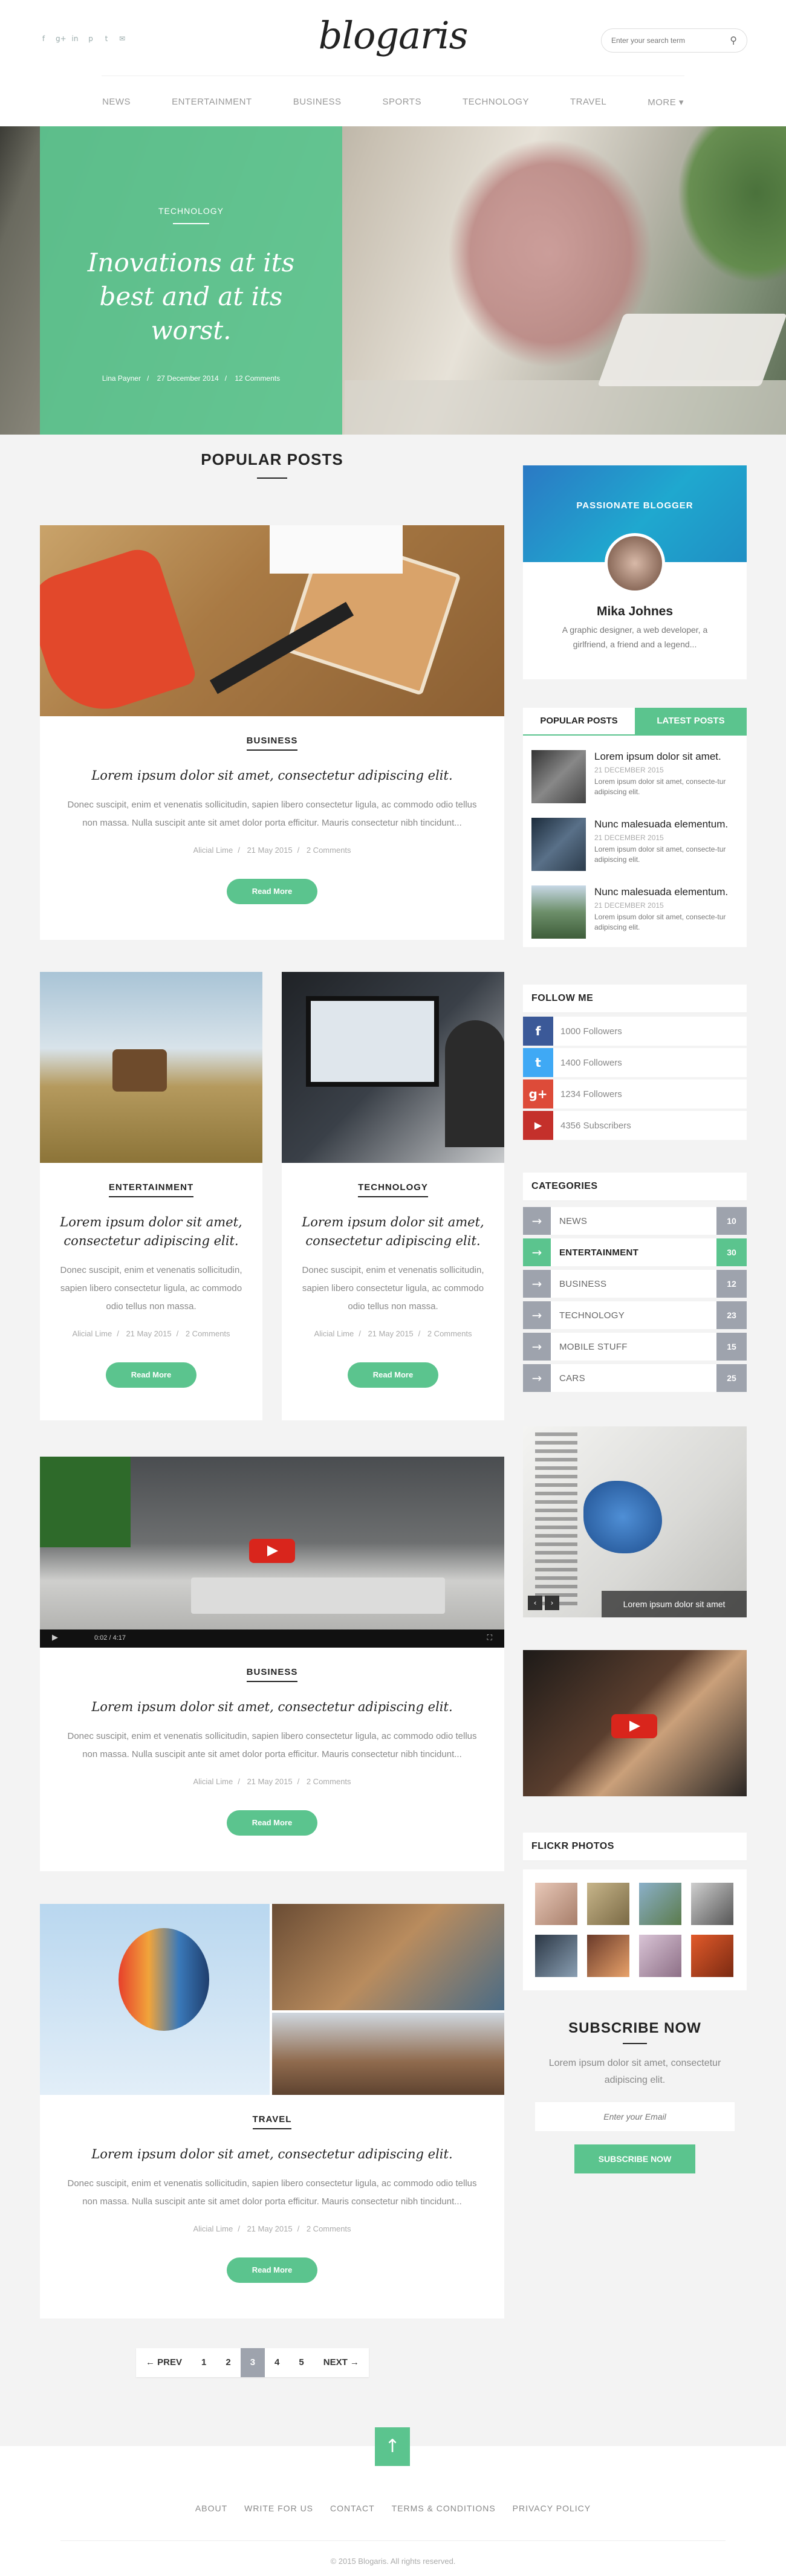 This screenshot has height=2576, width=786. What do you see at coordinates (635, 1031) in the screenshot?
I see `follow-facebook: f 1000 Followers` at bounding box center [635, 1031].